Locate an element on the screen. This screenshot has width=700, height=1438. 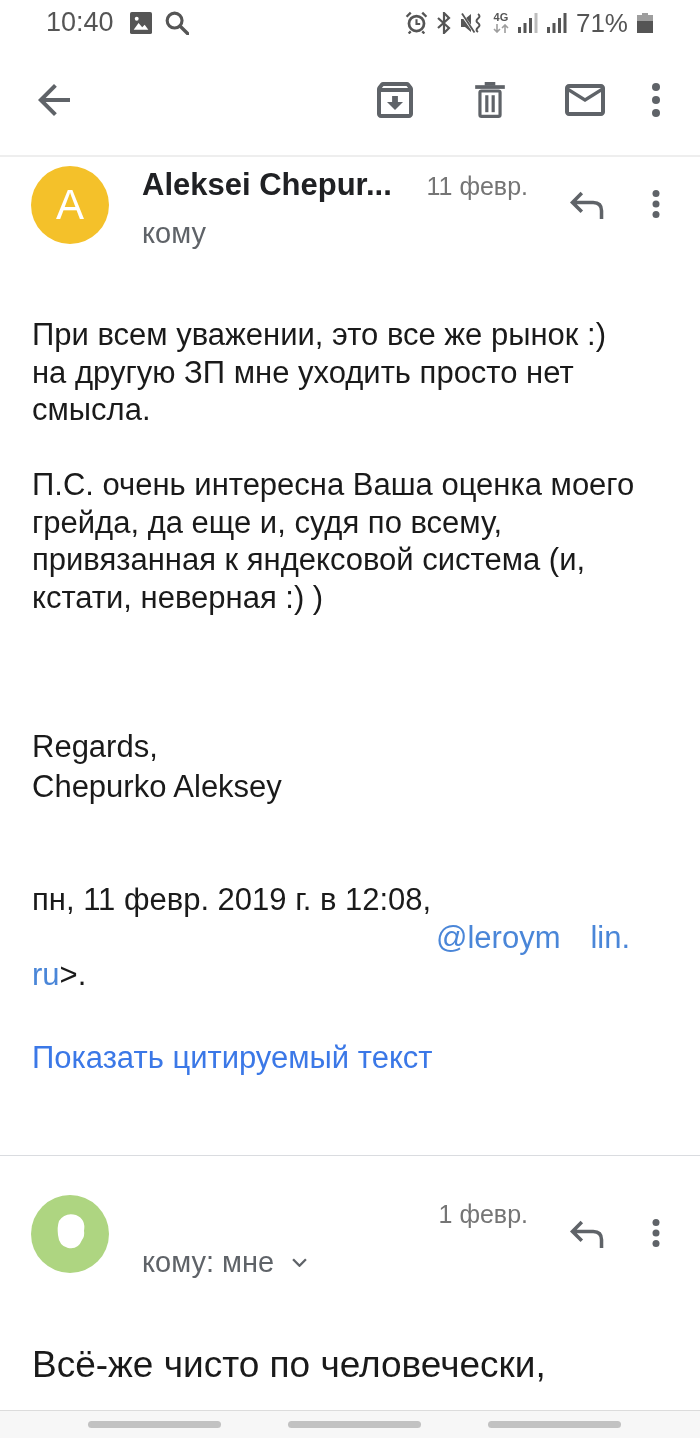
mail-icon is located at coordinates (585, 100).